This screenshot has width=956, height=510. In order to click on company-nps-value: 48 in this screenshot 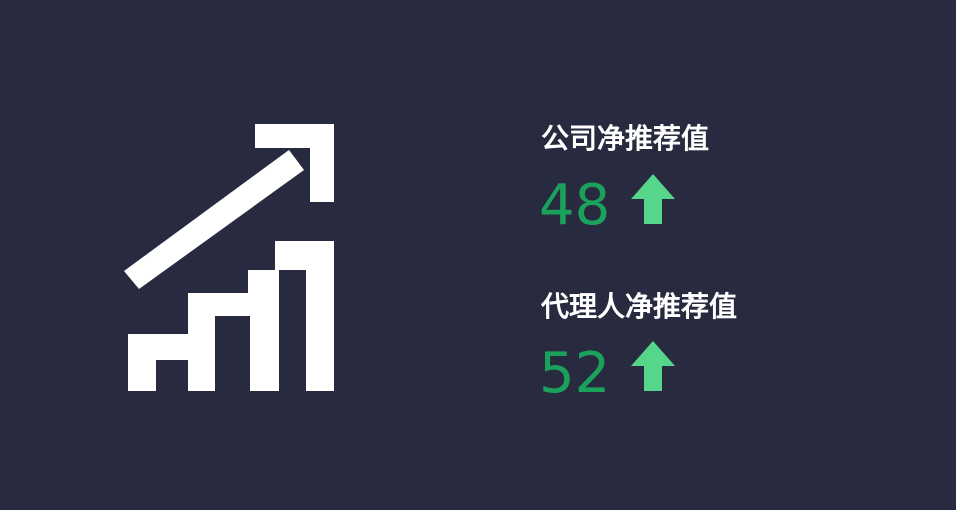, I will do `click(575, 205)`.